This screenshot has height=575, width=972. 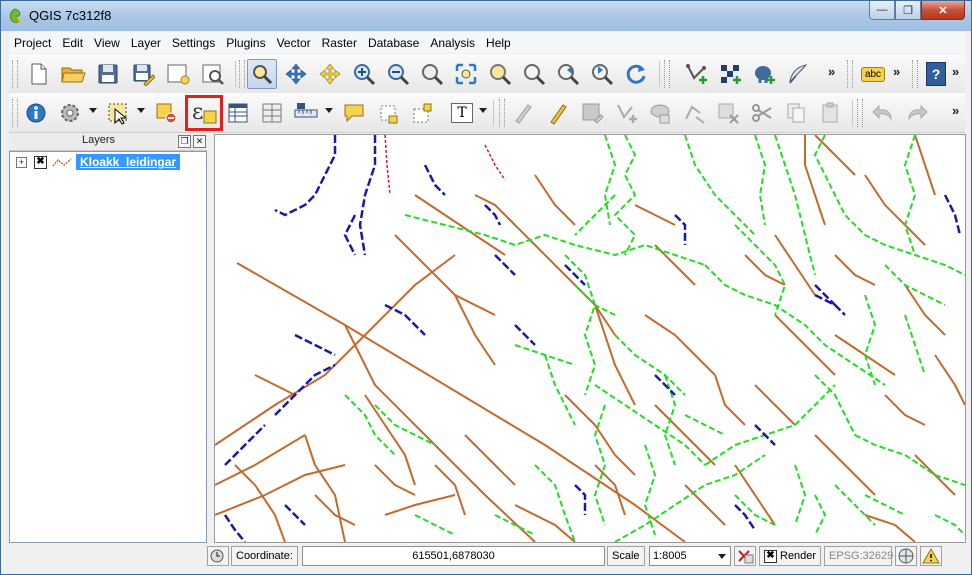 I want to click on add-vector-layer-button, so click(x=696, y=74).